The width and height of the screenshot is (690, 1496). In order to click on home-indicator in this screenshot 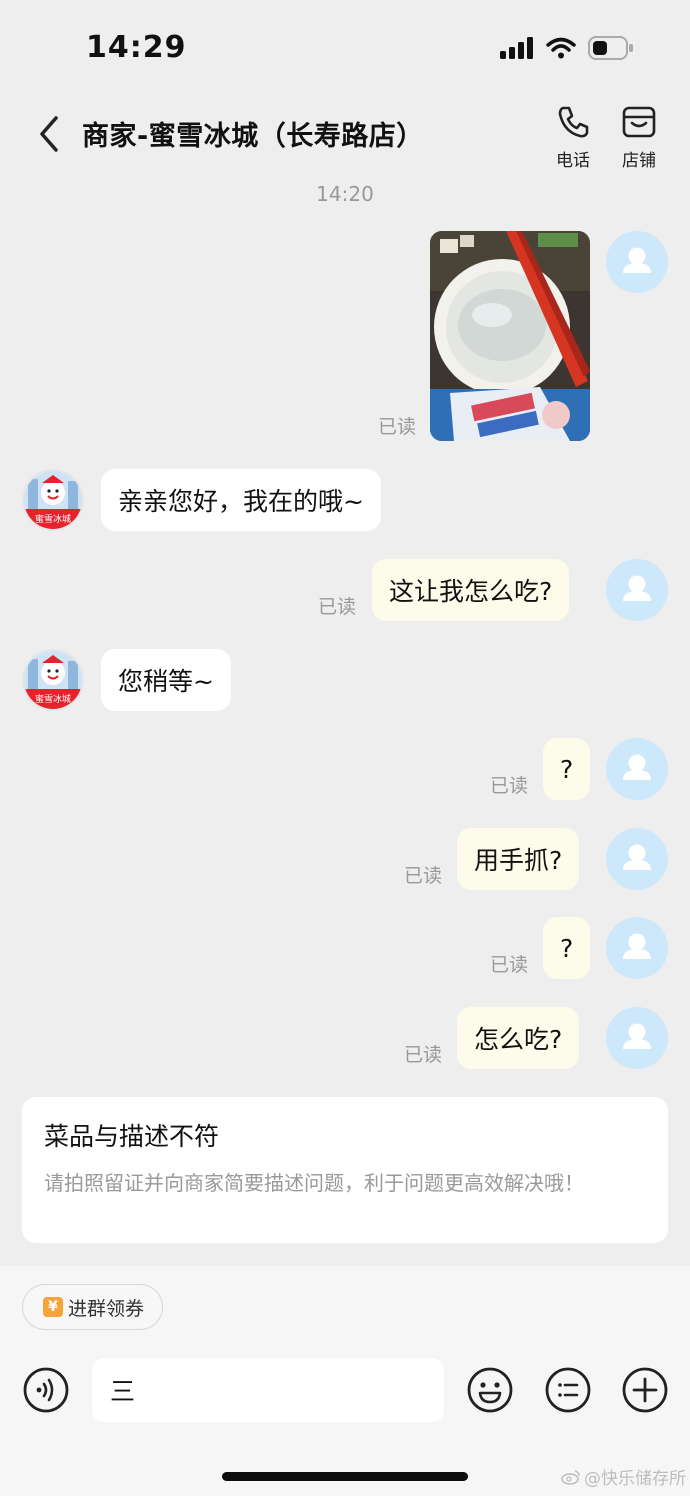, I will do `click(345, 1476)`.